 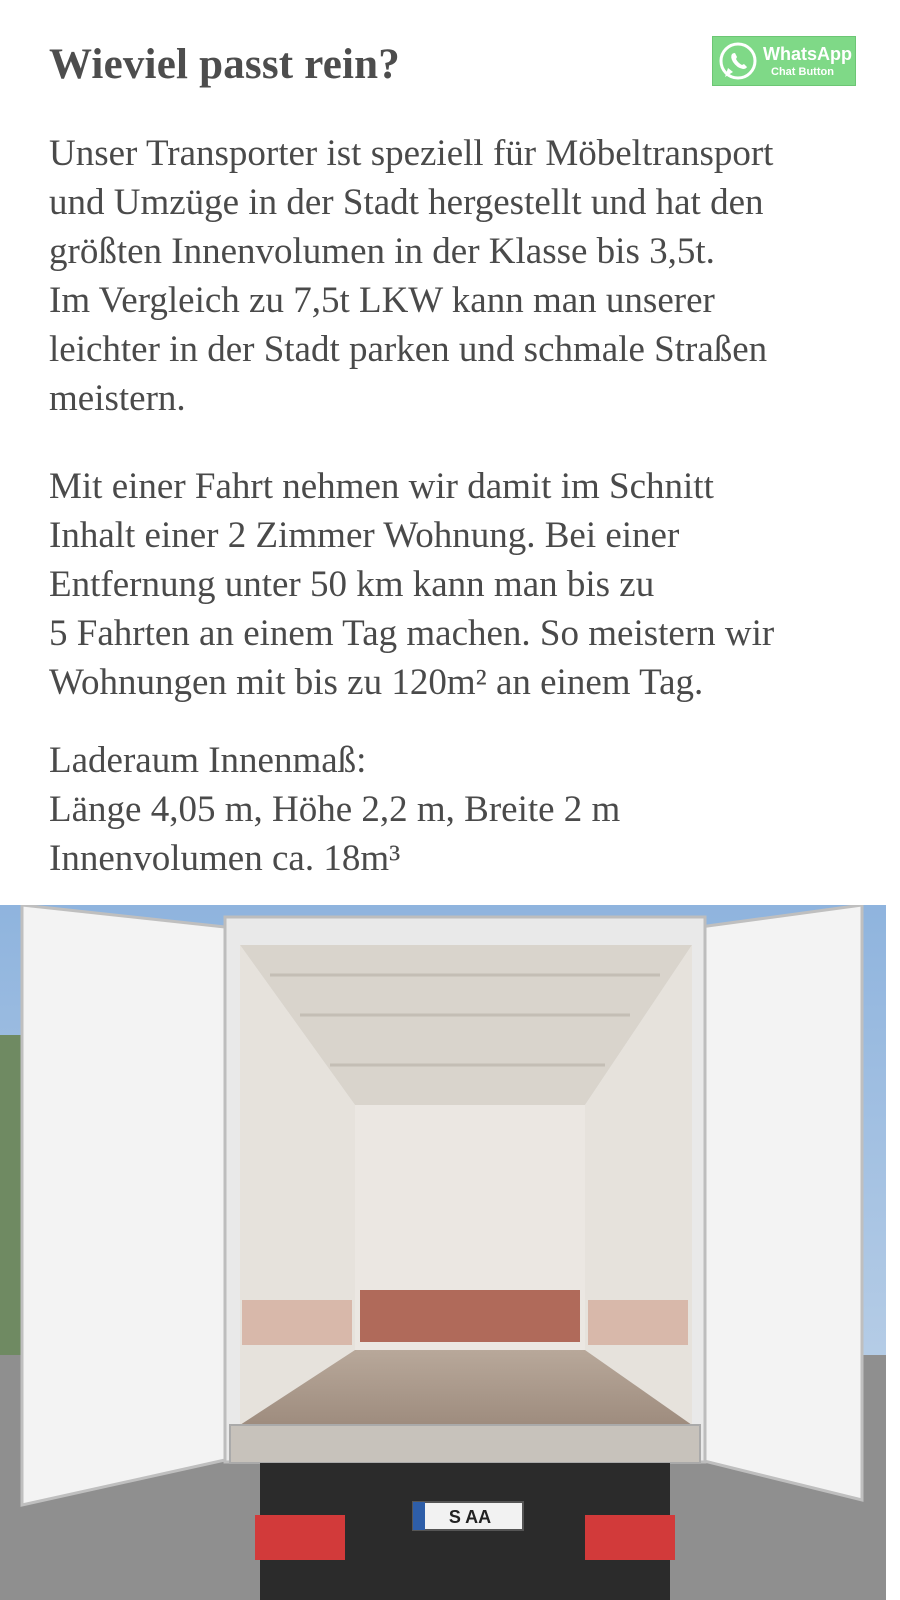 What do you see at coordinates (352, 584) in the screenshot?
I see `text-line: Entfernung unter 50 km kann man bis zu` at bounding box center [352, 584].